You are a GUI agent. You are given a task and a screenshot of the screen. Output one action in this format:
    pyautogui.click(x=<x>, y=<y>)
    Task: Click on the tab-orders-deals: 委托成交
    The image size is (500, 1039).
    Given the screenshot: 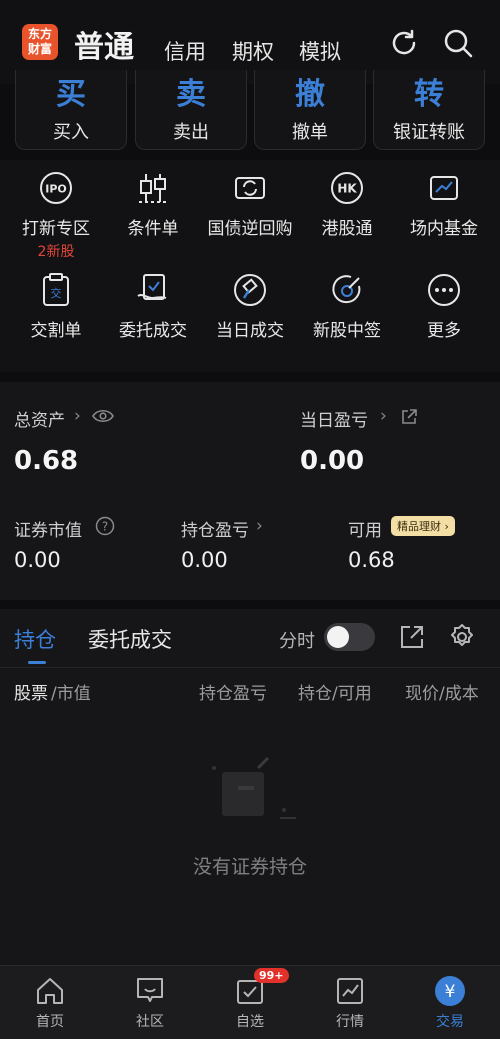 What is the action you would take?
    pyautogui.click(x=130, y=639)
    